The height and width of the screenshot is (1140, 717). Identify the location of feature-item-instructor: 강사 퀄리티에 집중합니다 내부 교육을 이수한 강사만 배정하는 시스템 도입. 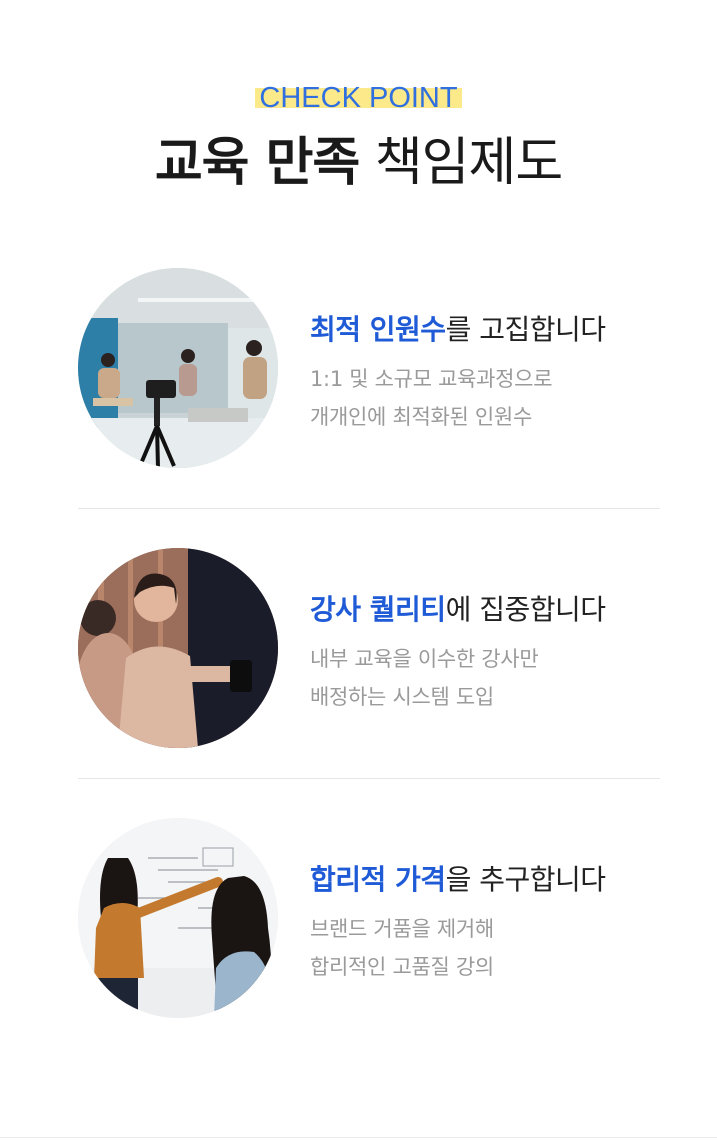
(369, 648).